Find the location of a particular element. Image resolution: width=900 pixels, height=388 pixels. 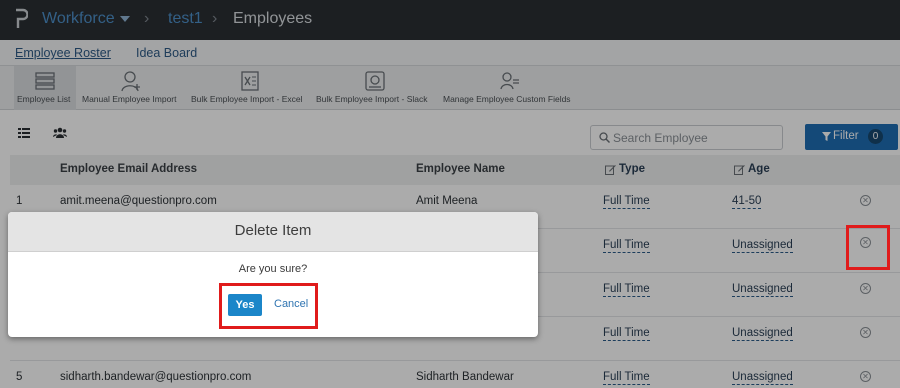

dialog-title: Delete Item is located at coordinates (273, 230).